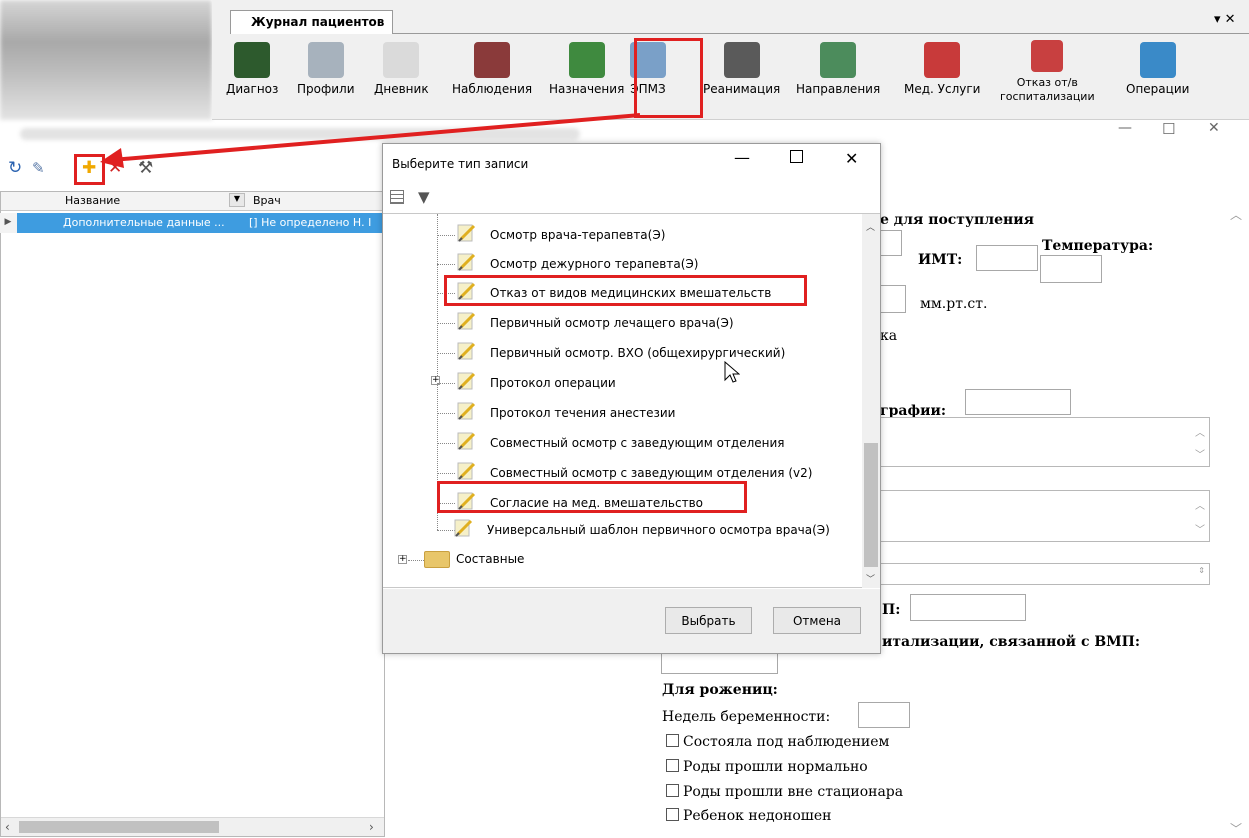 This screenshot has height=838, width=1249. Describe the element at coordinates (1236, 828) in the screenshot. I see `form-scroll-down-icon: ﹀` at that location.